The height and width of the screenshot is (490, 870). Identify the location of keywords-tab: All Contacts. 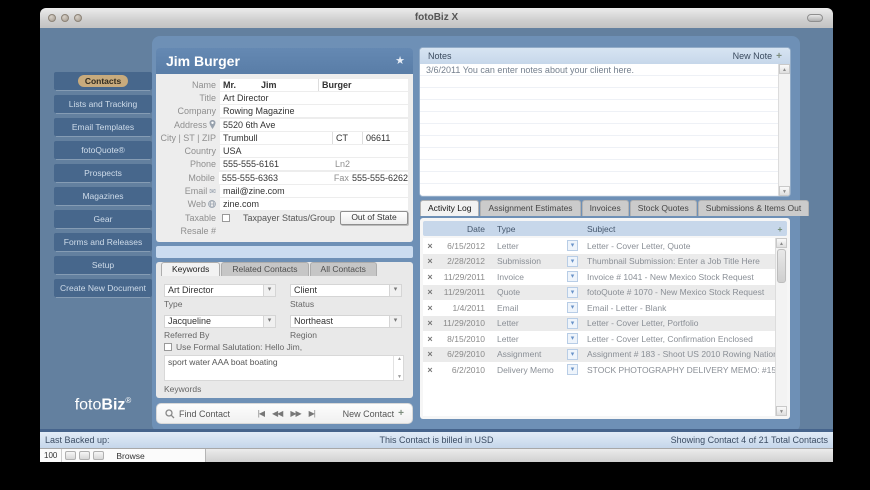
(343, 269).